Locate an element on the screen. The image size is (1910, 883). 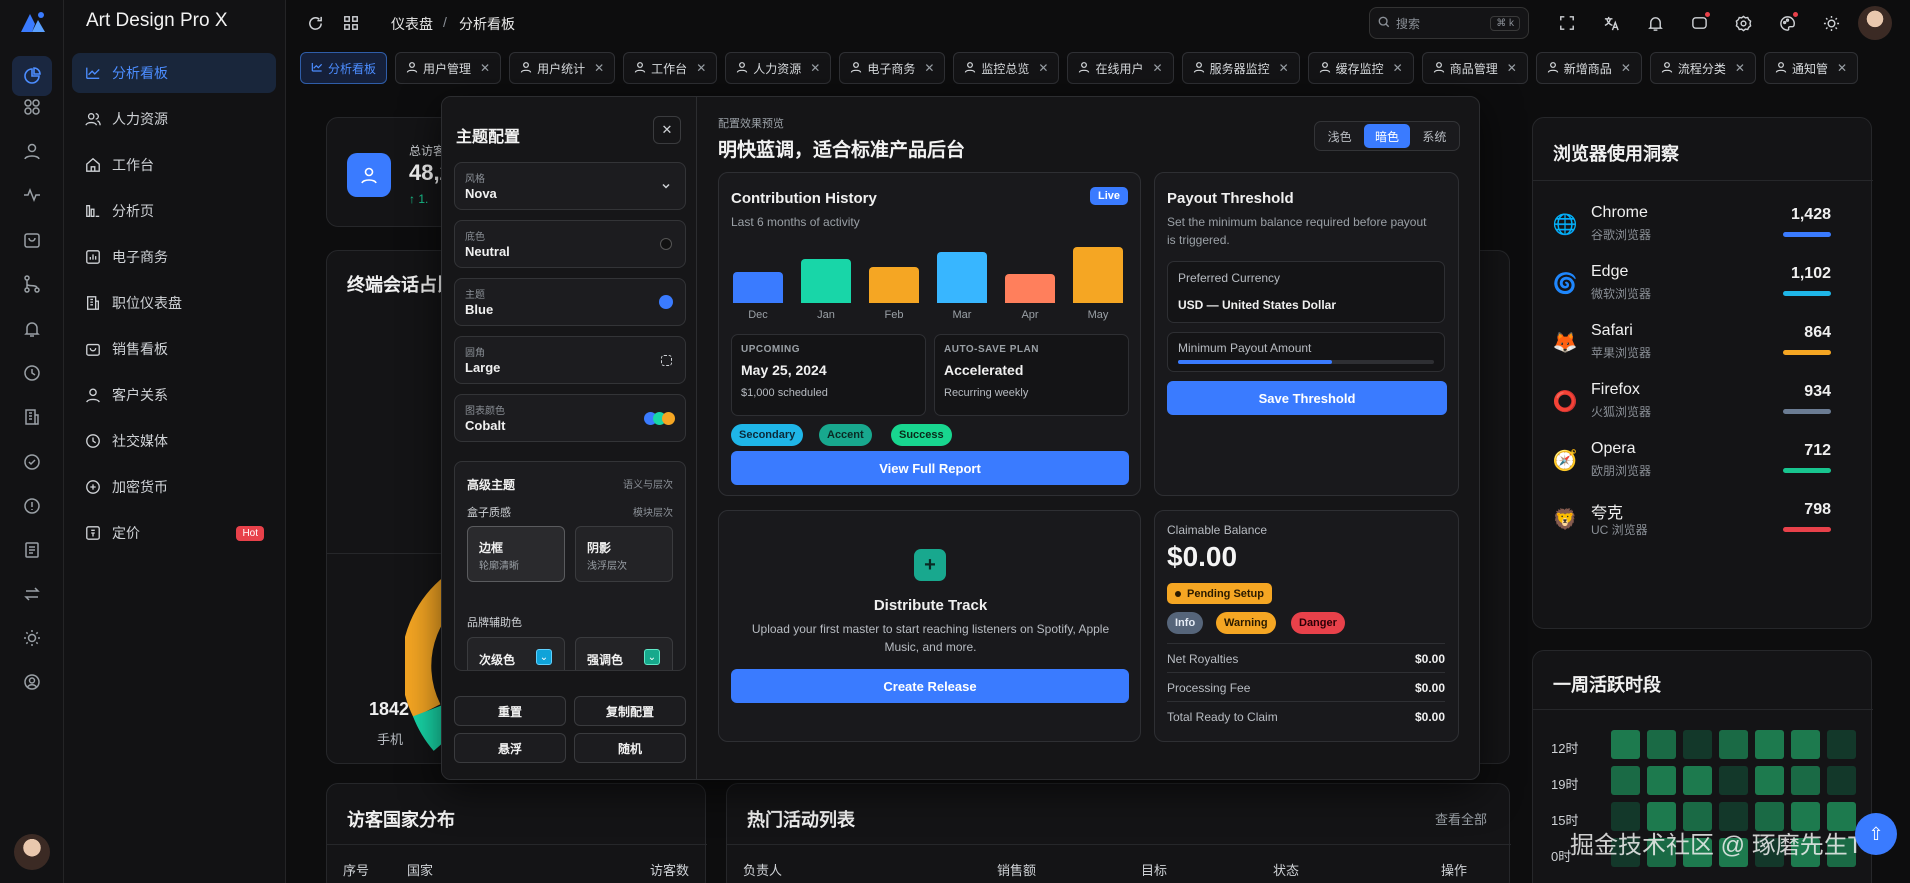
tab-11: 新增商品 ✕ is located at coordinates (1588, 68).